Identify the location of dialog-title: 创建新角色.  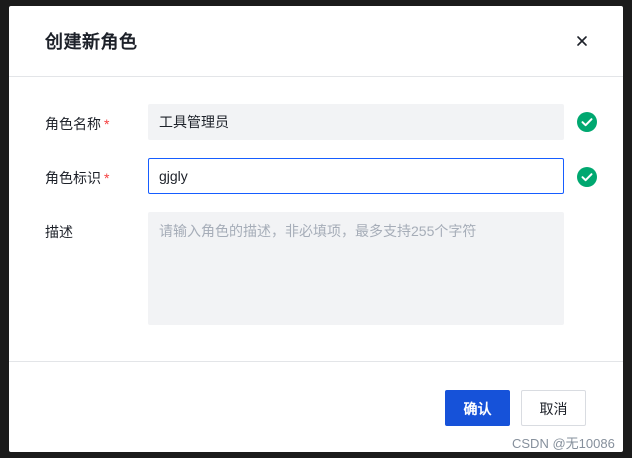
(91, 42).